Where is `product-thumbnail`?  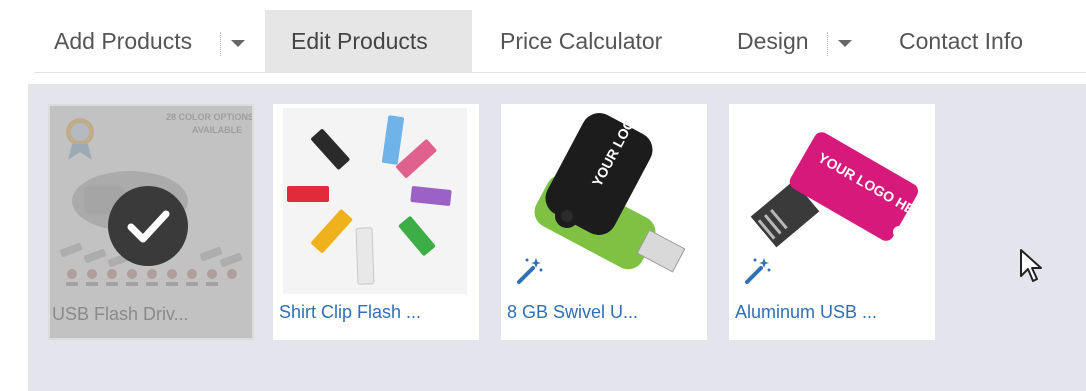 product-thumbnail is located at coordinates (375, 201).